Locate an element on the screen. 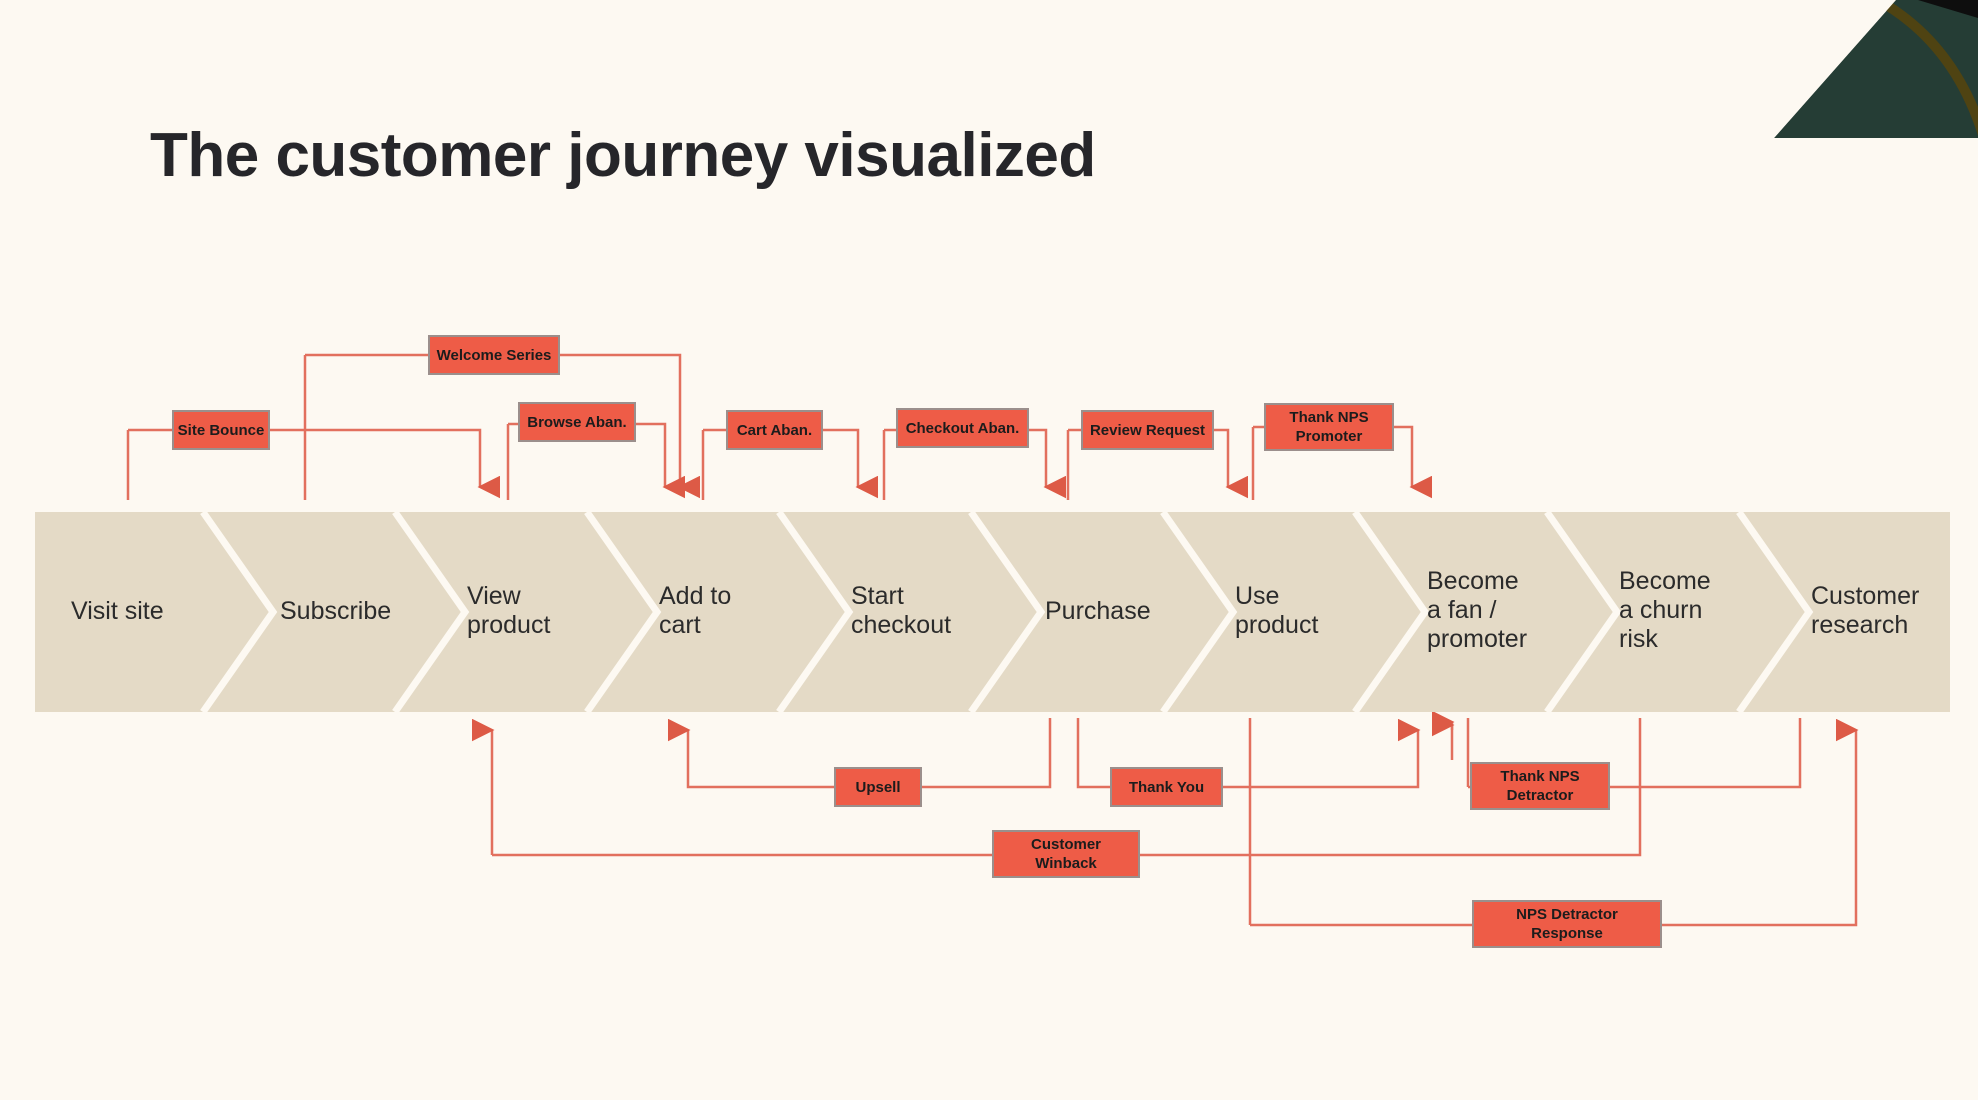  campaign-box-nps-detractor-response: NPS Detractor Response is located at coordinates (1567, 924).